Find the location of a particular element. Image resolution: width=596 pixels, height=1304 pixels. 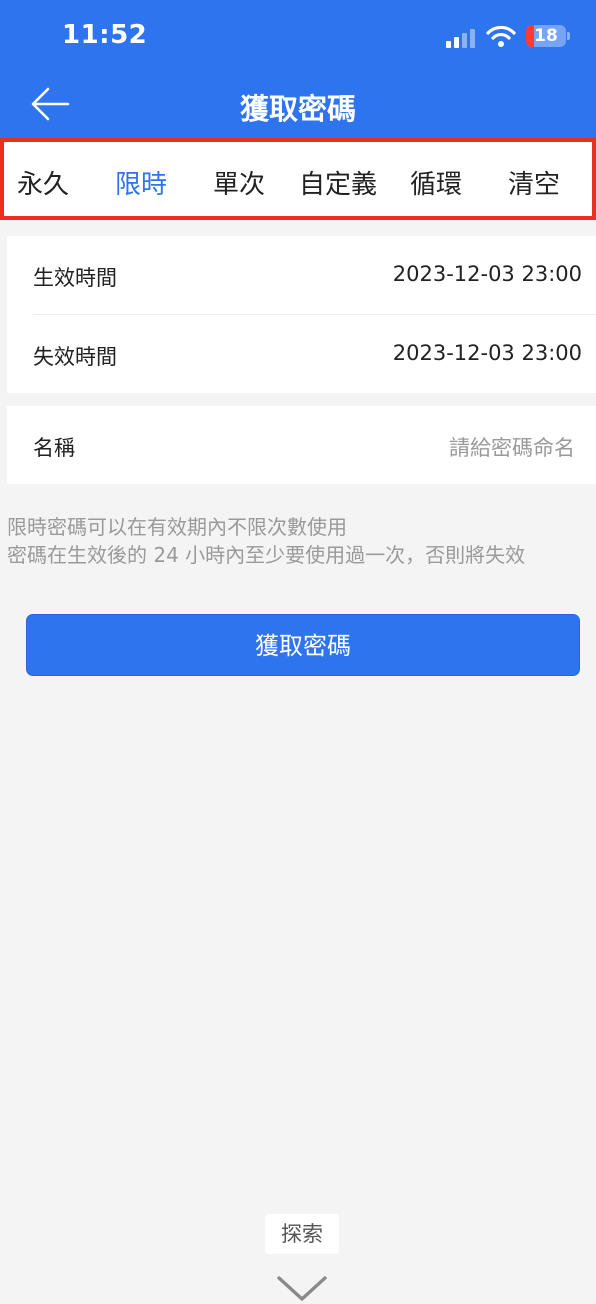

tab-permanent: 永久 is located at coordinates (43, 182).